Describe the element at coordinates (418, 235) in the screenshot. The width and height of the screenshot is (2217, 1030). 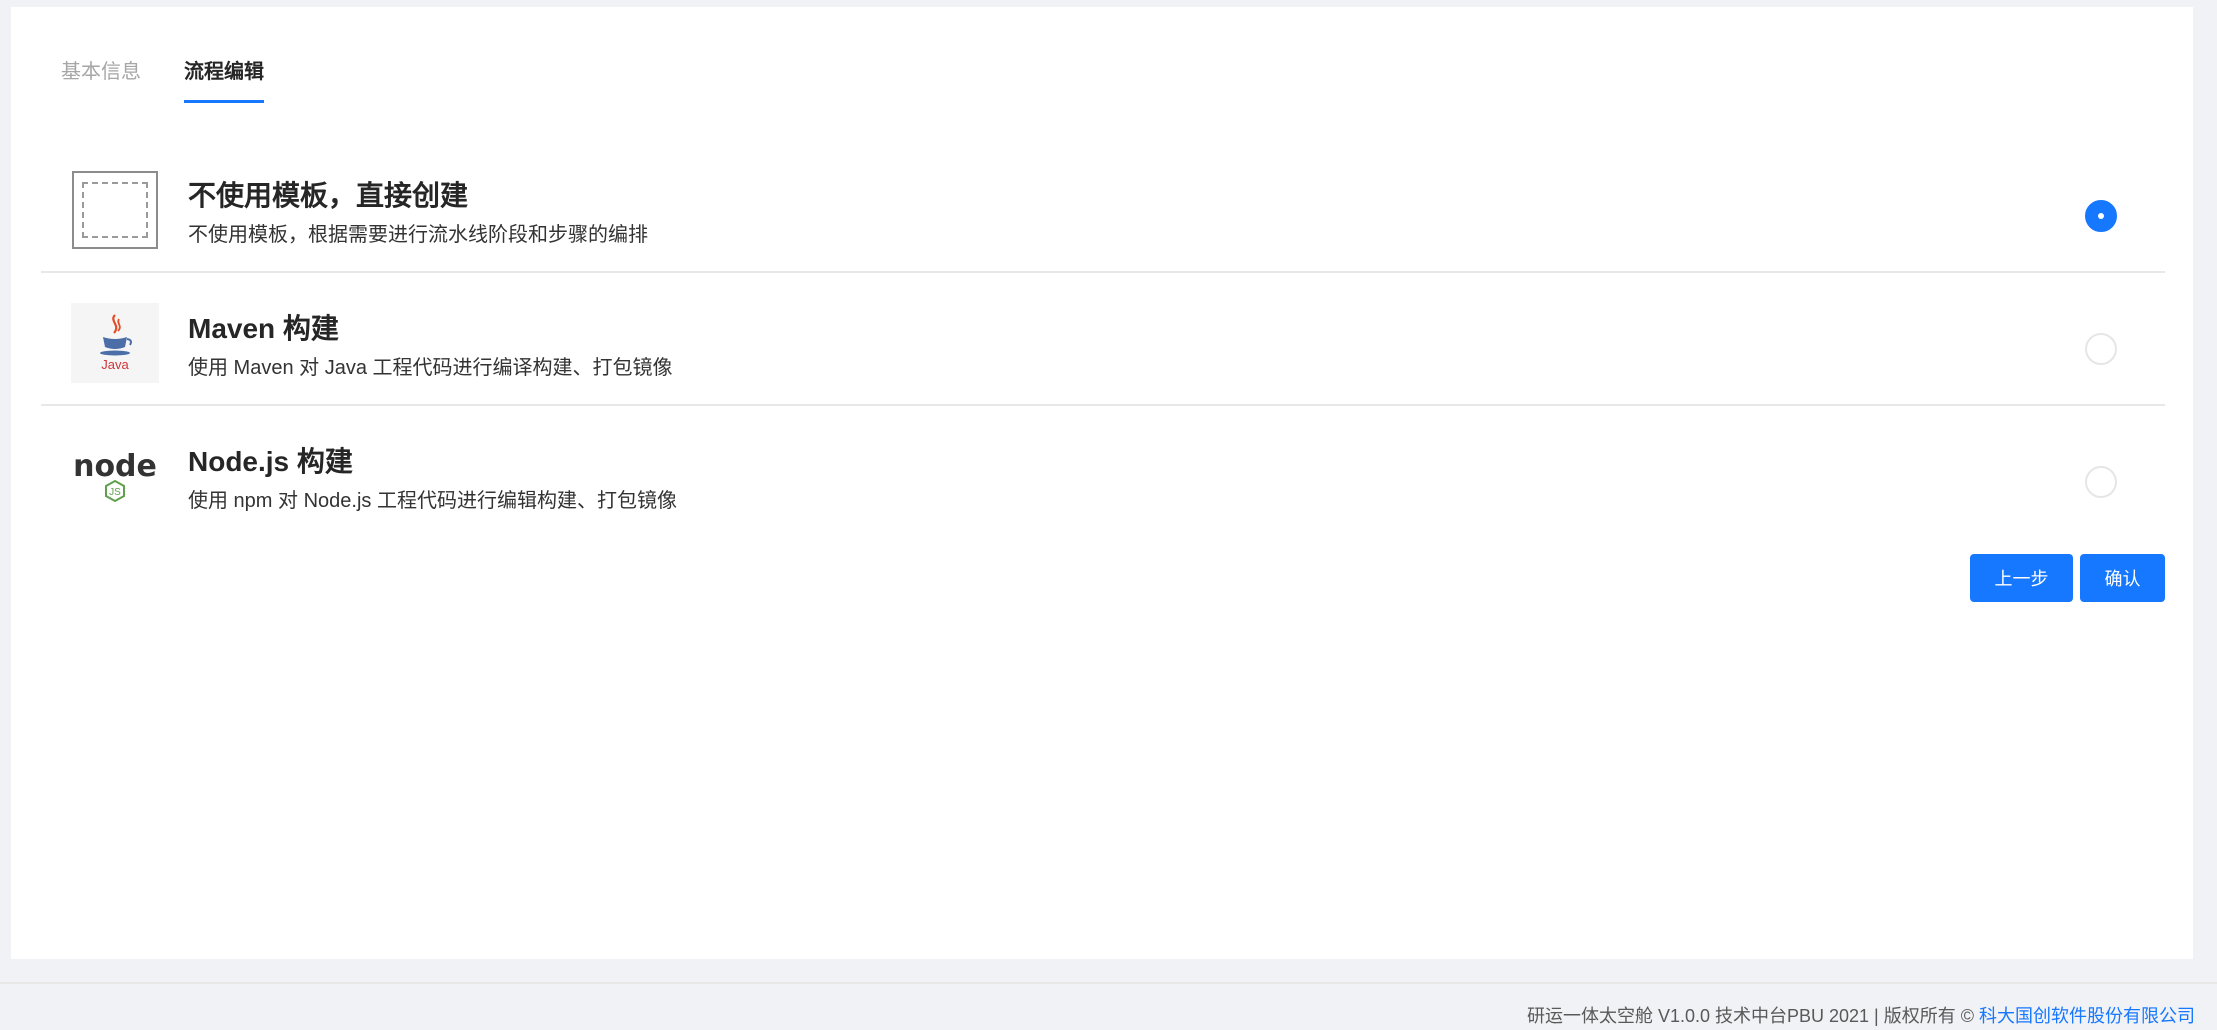
I see `template-description: 不使用模板，根据需要进行流水线阶段和步骤的编排` at that location.